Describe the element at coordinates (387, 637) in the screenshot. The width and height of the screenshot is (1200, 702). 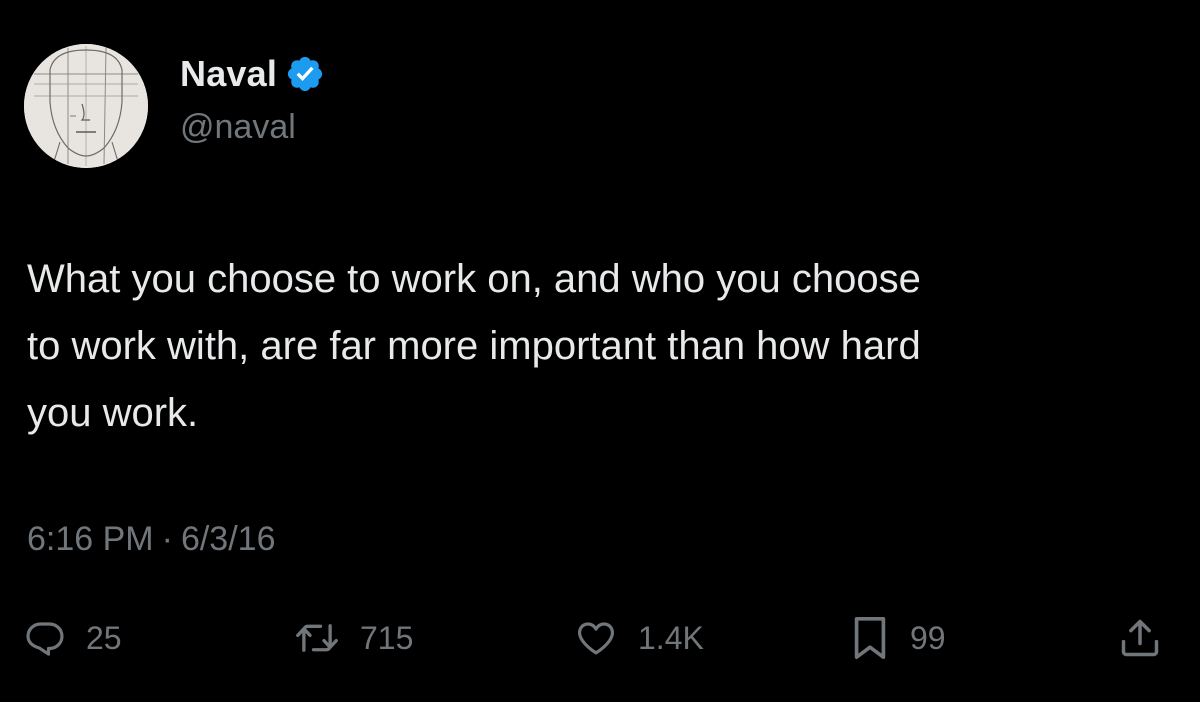
I see `retweet-count: 715` at that location.